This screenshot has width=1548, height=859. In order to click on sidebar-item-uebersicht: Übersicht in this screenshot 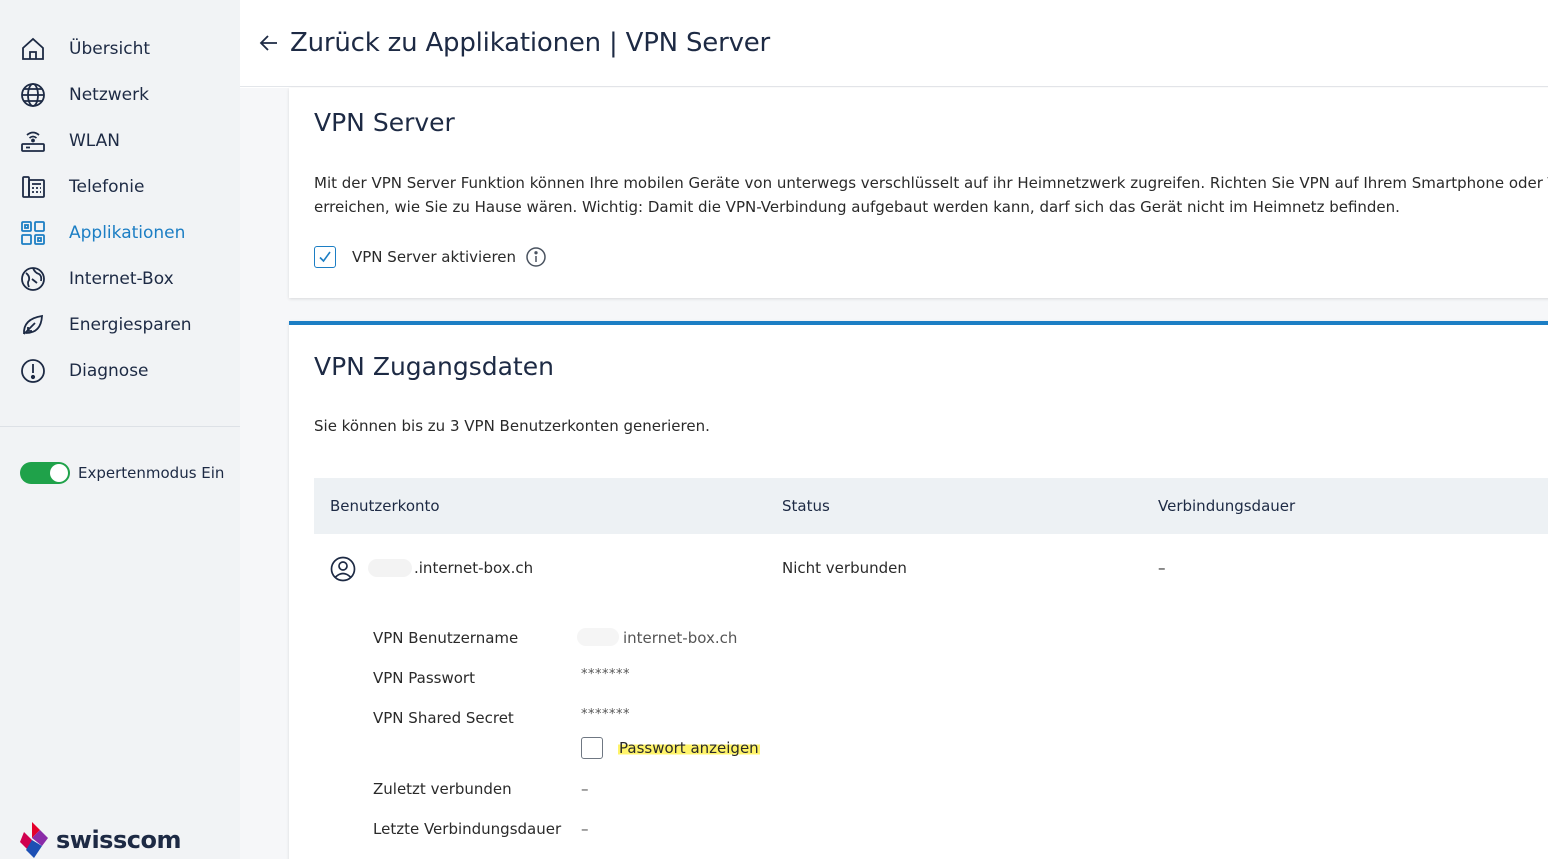, I will do `click(120, 49)`.